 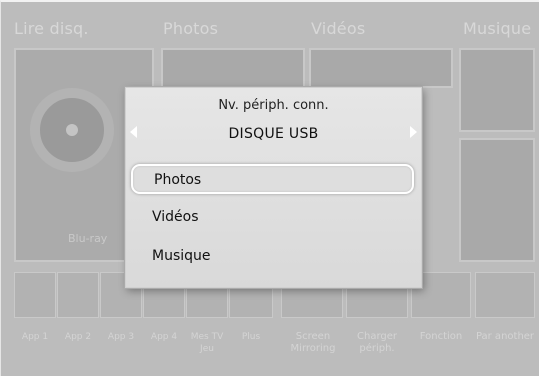 I want to click on other-tile, so click(x=505, y=295).